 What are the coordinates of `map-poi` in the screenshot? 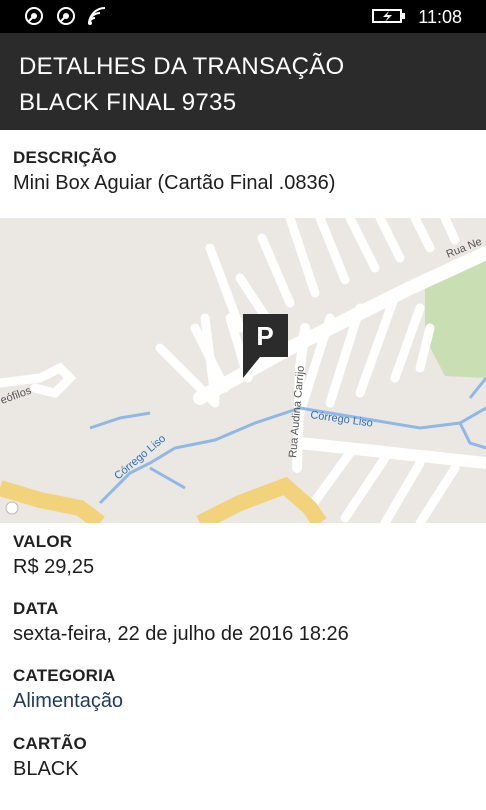 It's located at (12, 508).